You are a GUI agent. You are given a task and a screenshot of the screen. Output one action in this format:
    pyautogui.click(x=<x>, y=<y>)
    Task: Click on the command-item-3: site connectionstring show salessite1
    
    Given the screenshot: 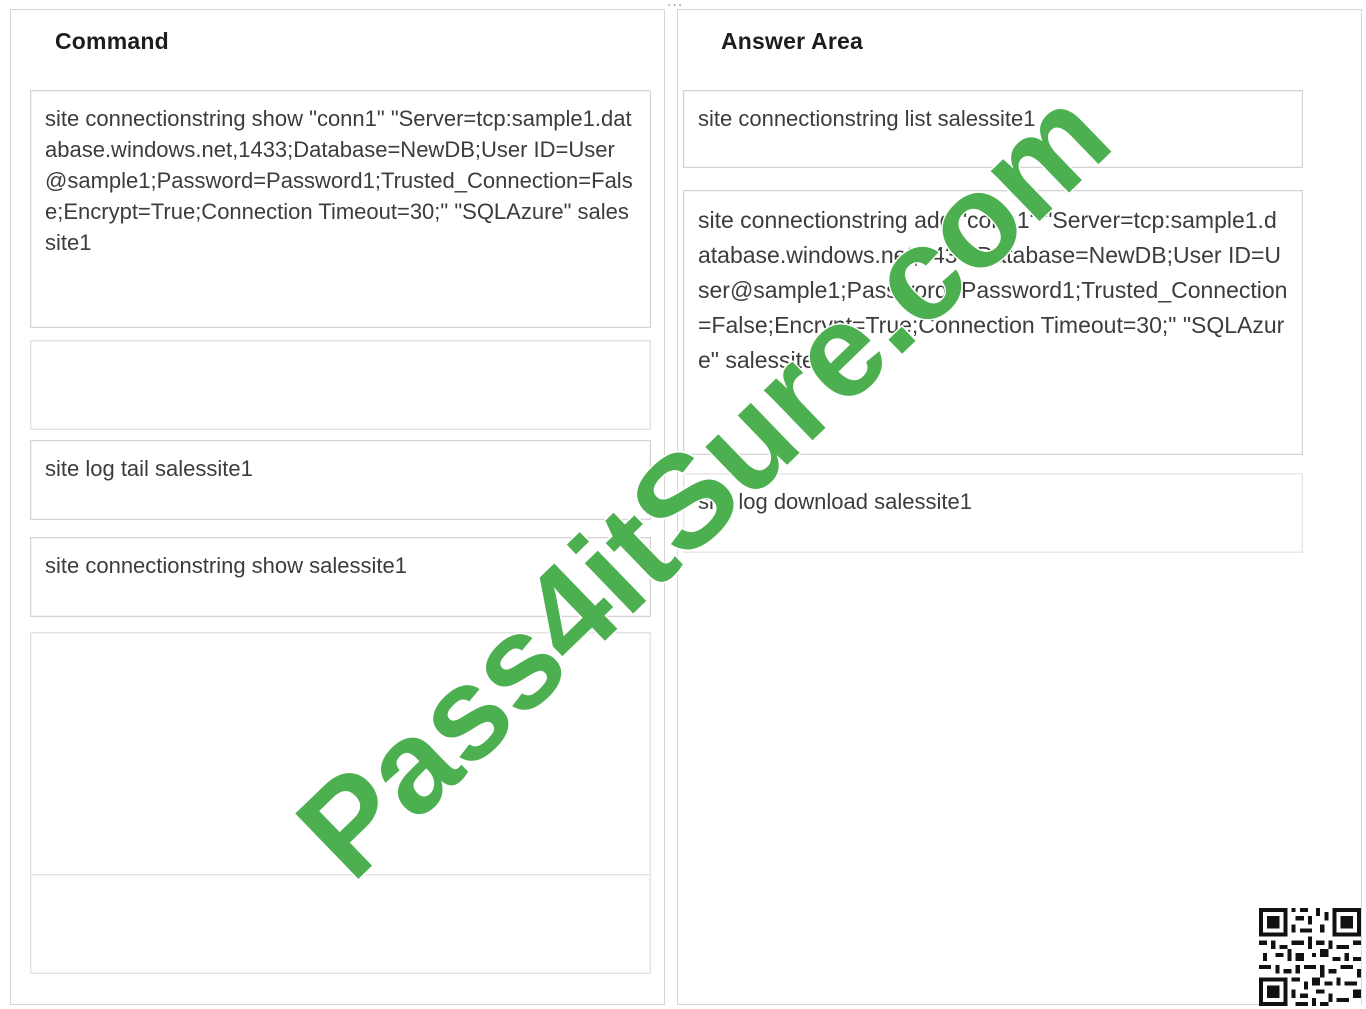 What is the action you would take?
    pyautogui.click(x=340, y=577)
    